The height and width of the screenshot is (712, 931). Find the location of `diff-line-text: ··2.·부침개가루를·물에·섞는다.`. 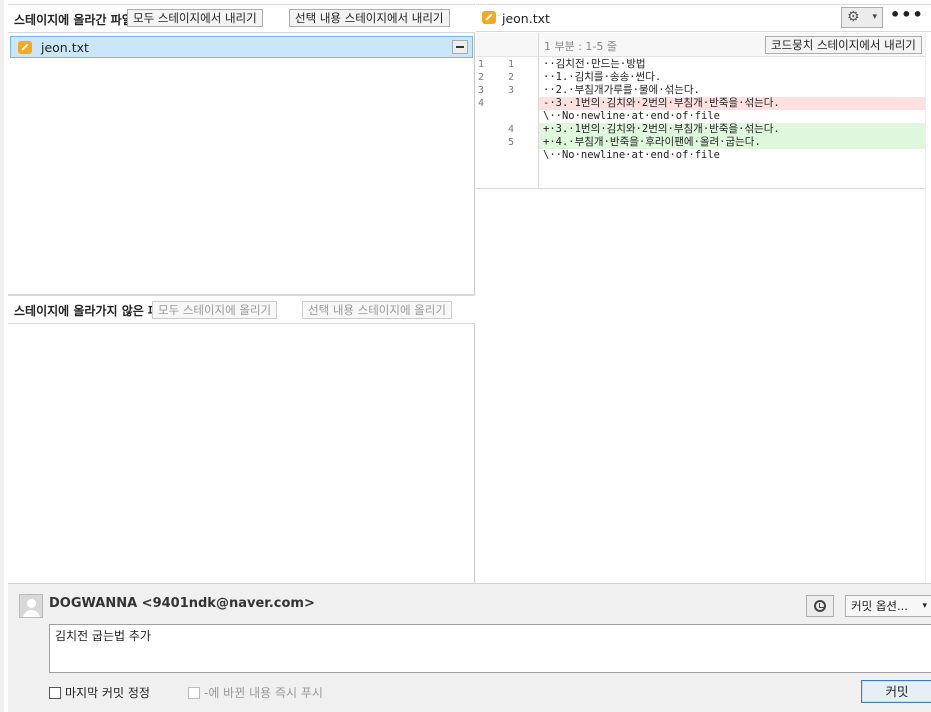

diff-line-text: ··2.·부침개가루를·물에·섞는다. is located at coordinates (621, 90).